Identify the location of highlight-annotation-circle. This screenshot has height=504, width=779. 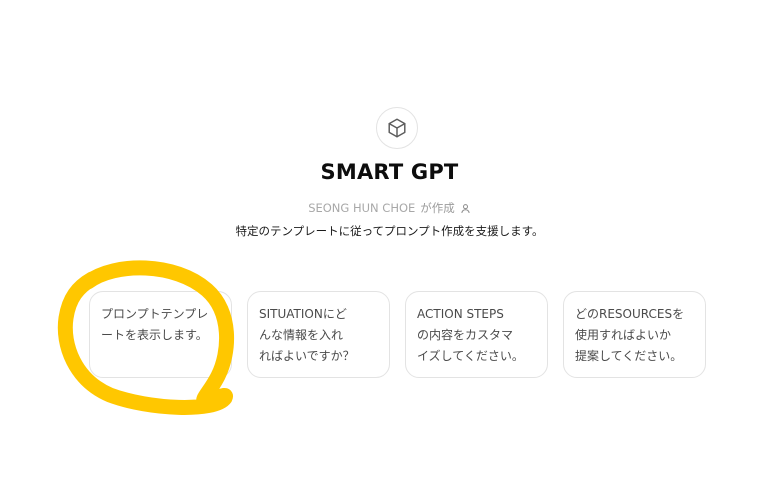
(146, 337).